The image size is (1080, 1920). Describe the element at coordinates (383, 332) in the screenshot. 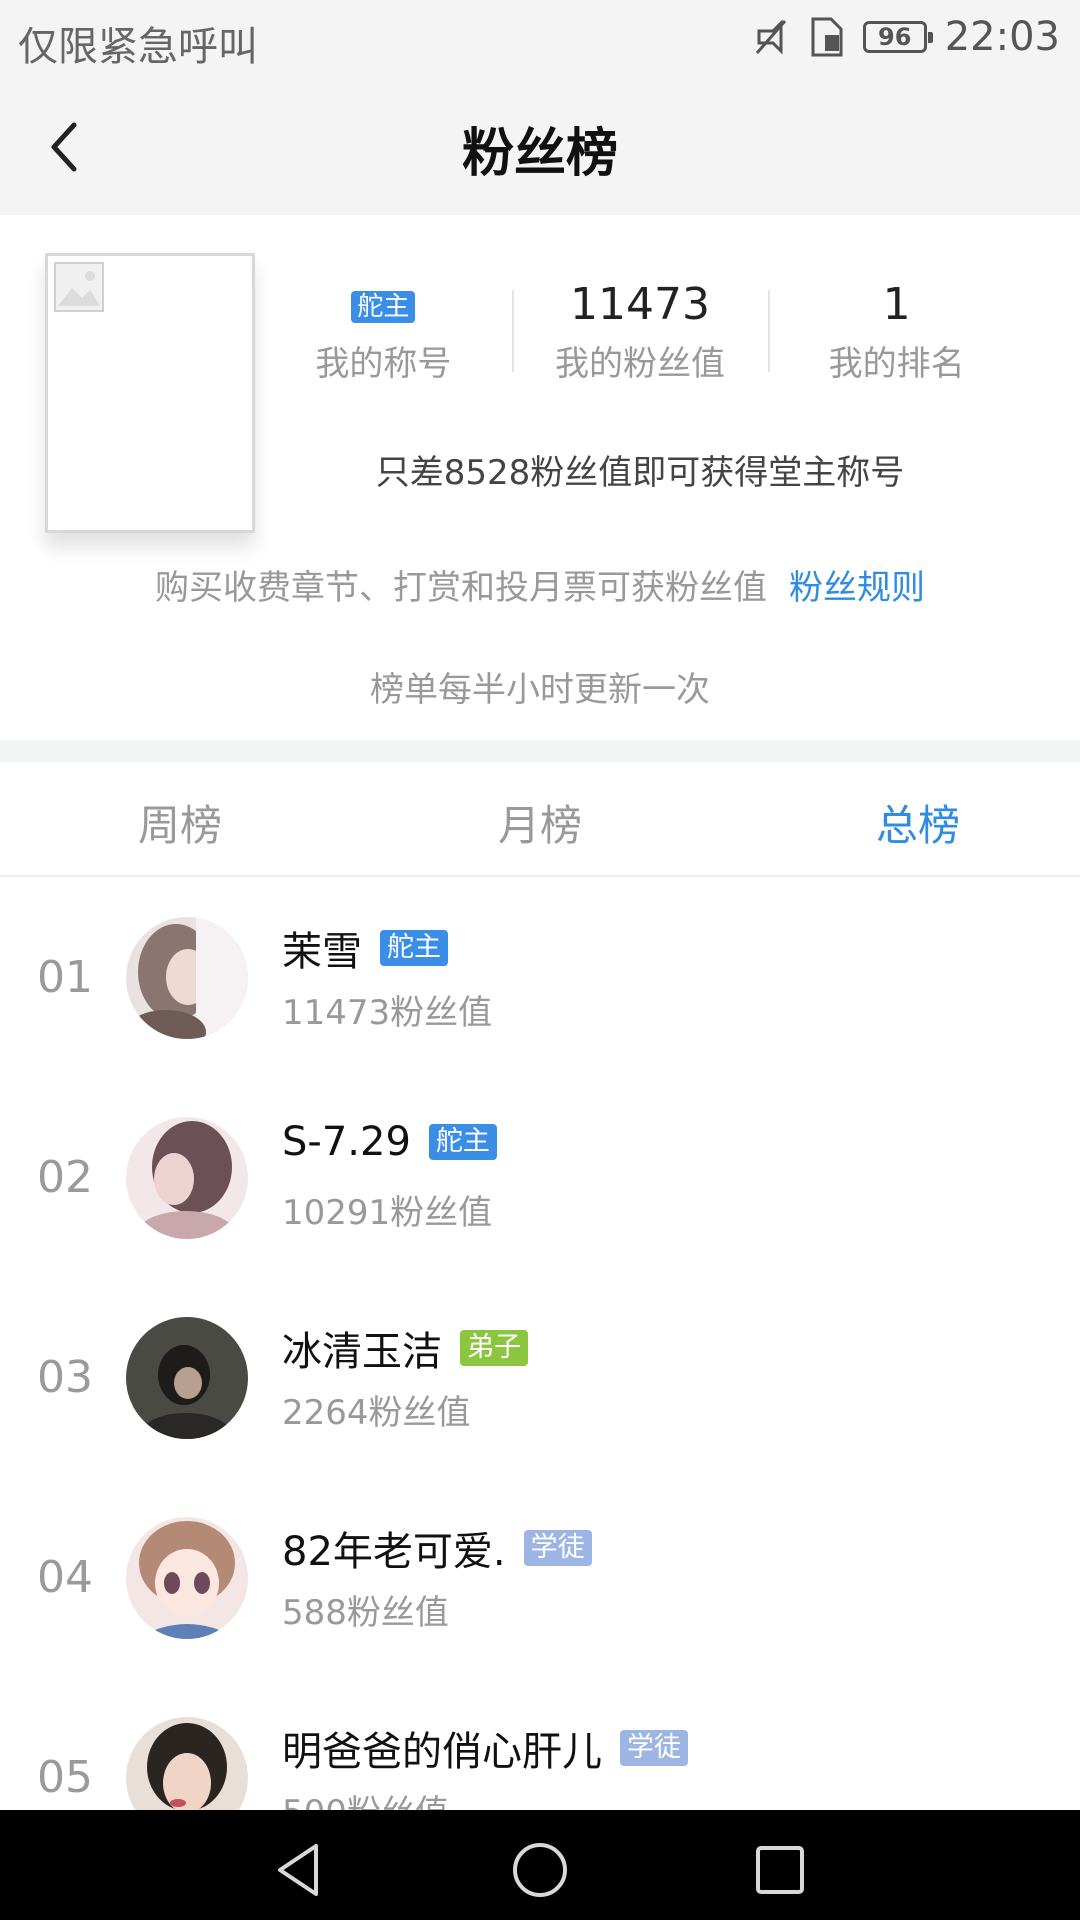

I see `stat-title: 舵主 我的称号` at that location.